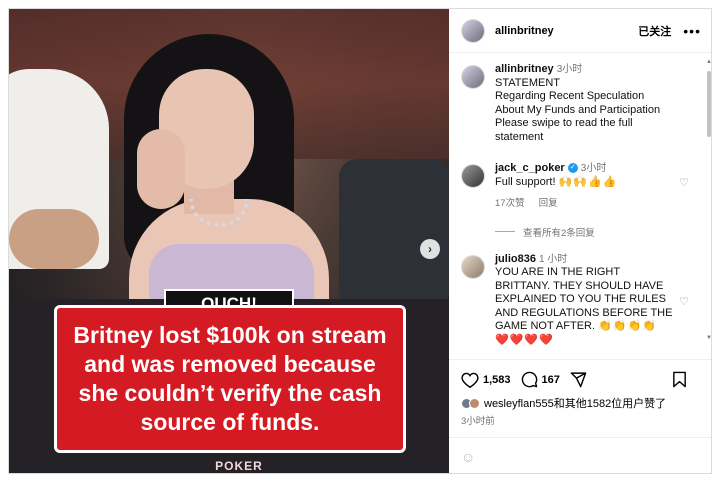  I want to click on comment-composer: ☺, so click(580, 455).